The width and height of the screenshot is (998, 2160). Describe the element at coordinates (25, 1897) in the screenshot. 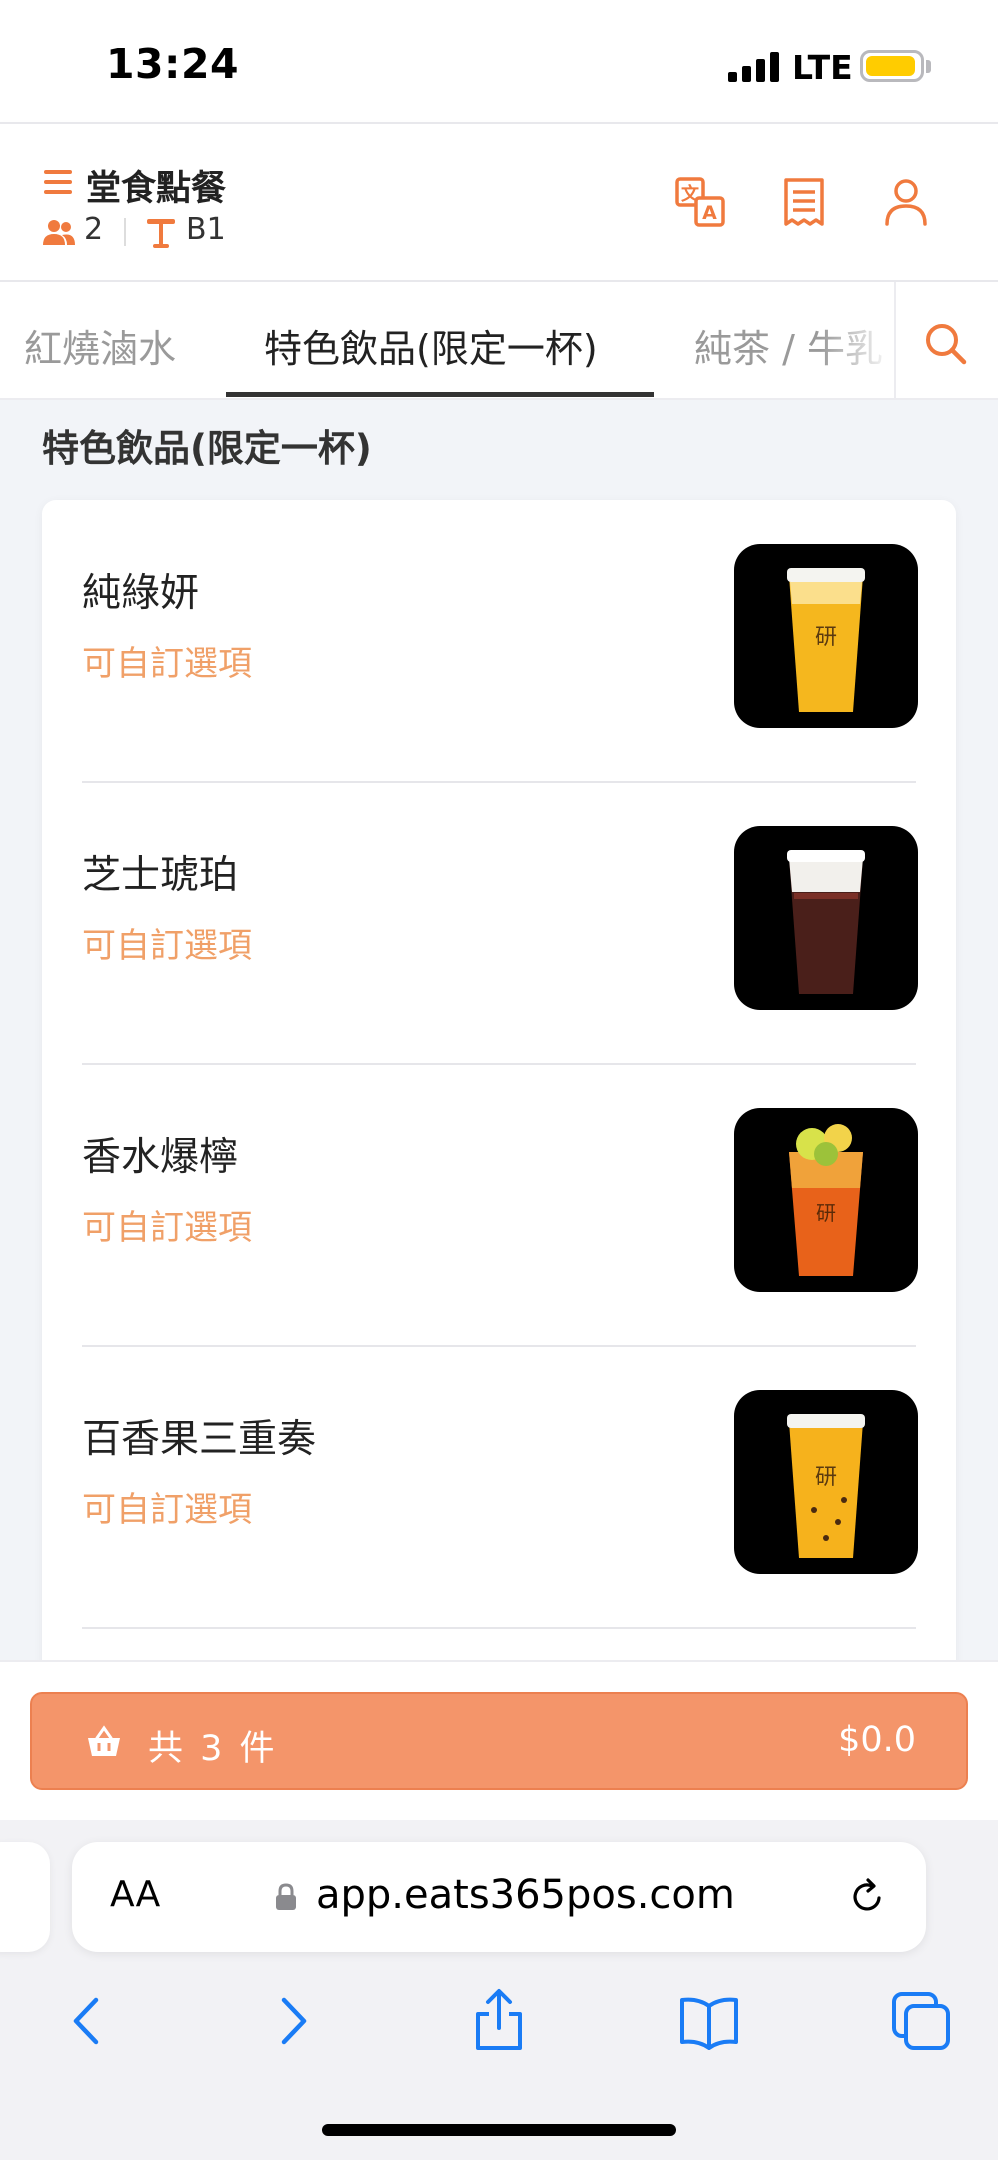

I see `previous-tab-card` at that location.